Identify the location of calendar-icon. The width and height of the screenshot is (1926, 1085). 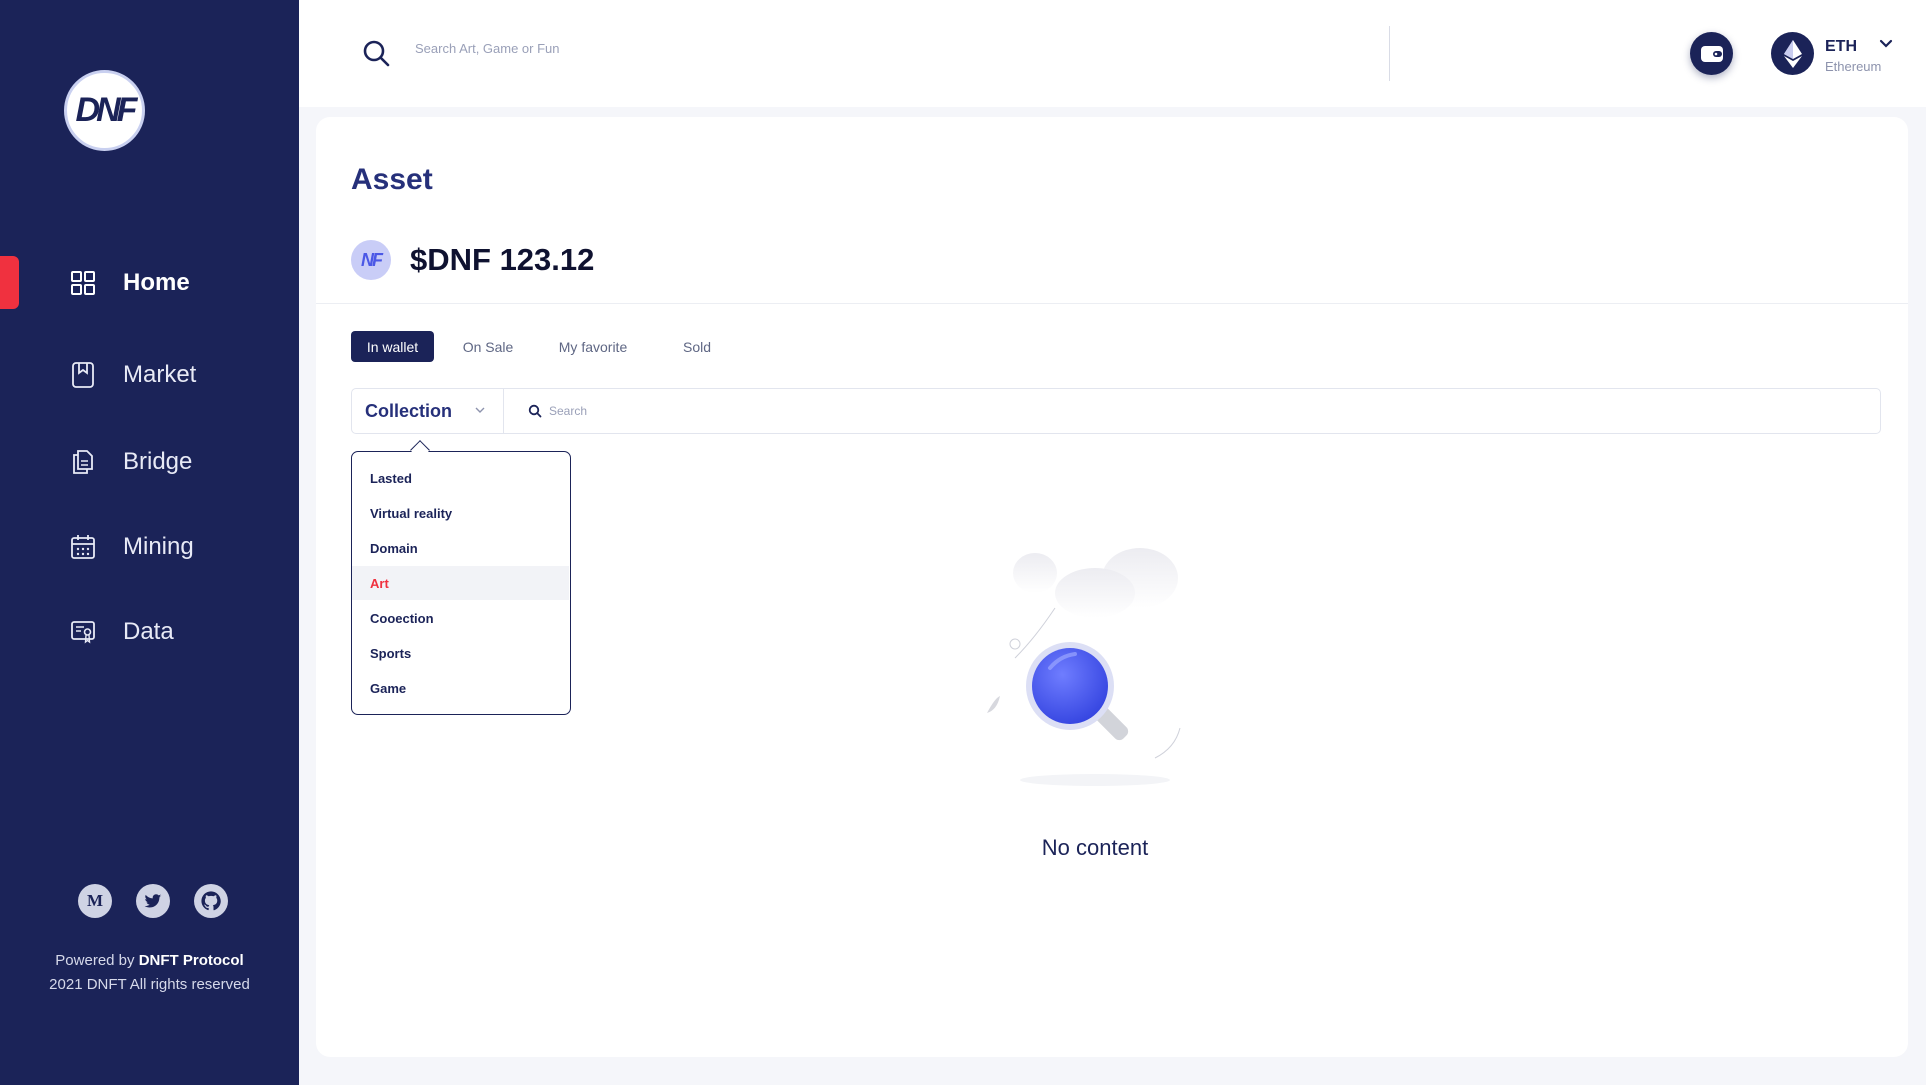
(83, 547).